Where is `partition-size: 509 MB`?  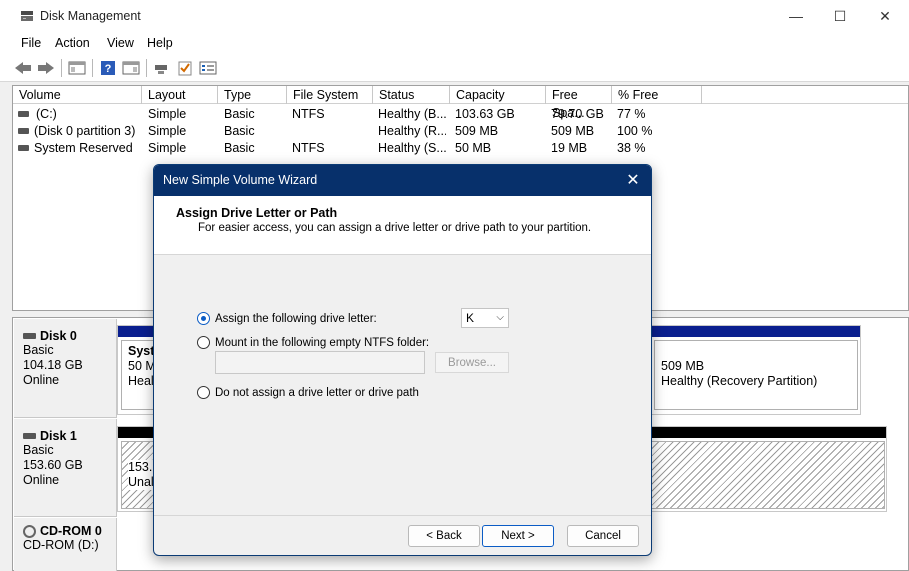 partition-size: 509 MB is located at coordinates (683, 366).